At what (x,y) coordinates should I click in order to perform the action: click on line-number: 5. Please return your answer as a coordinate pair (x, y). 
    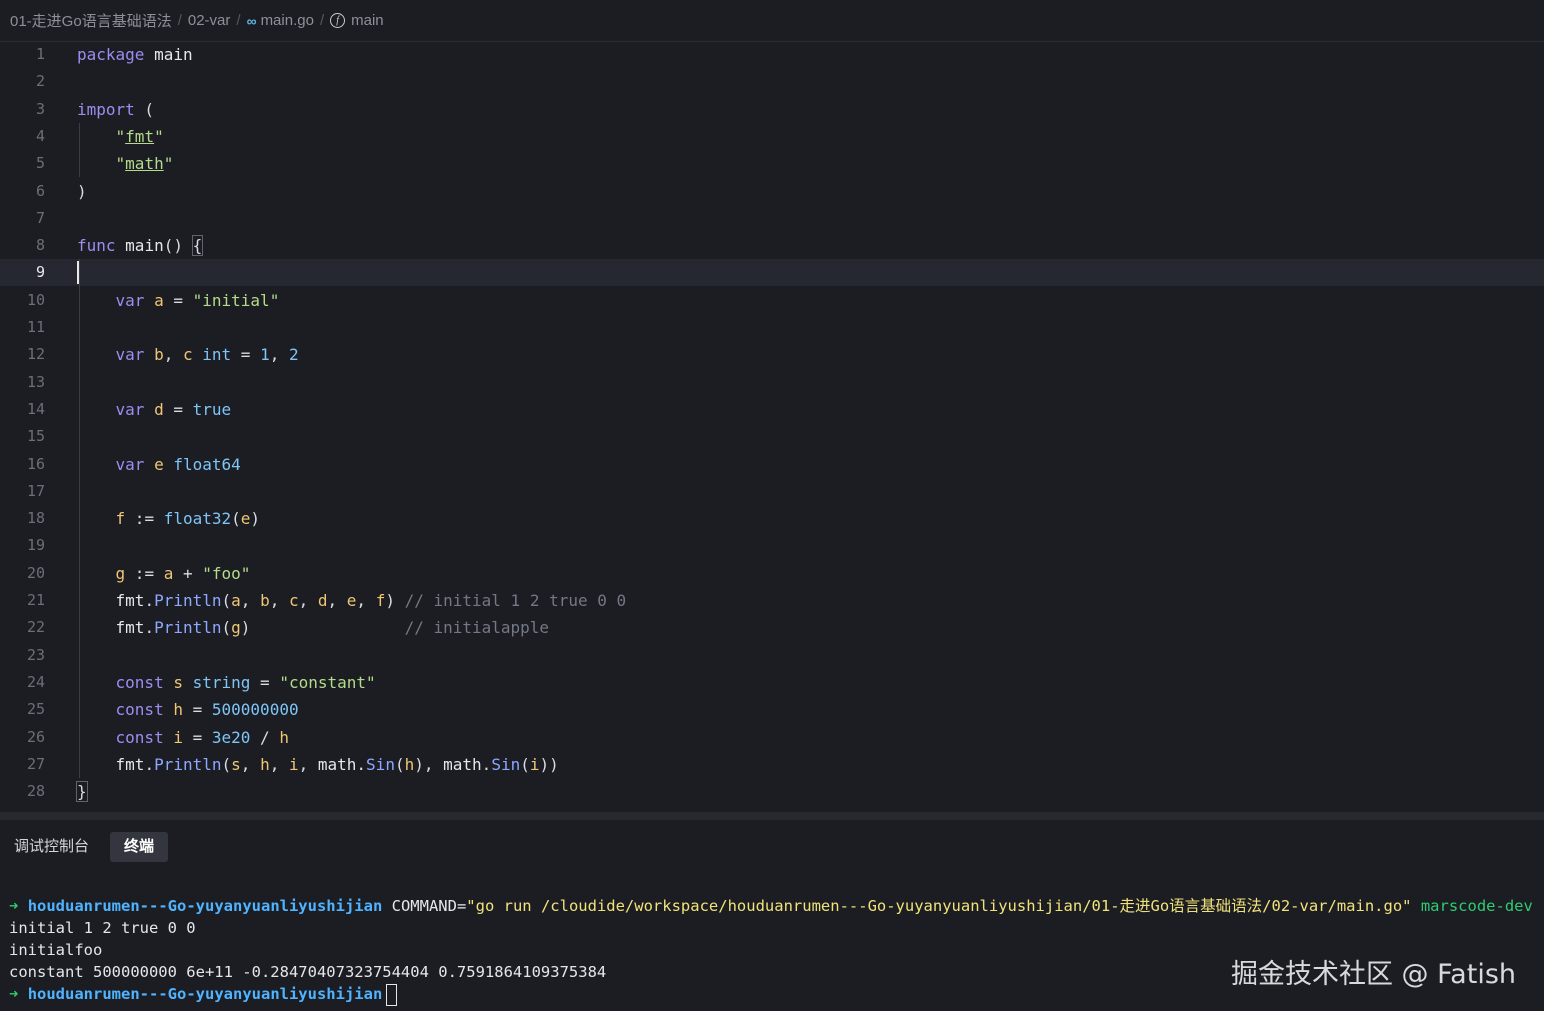
    Looking at the image, I should click on (40, 163).